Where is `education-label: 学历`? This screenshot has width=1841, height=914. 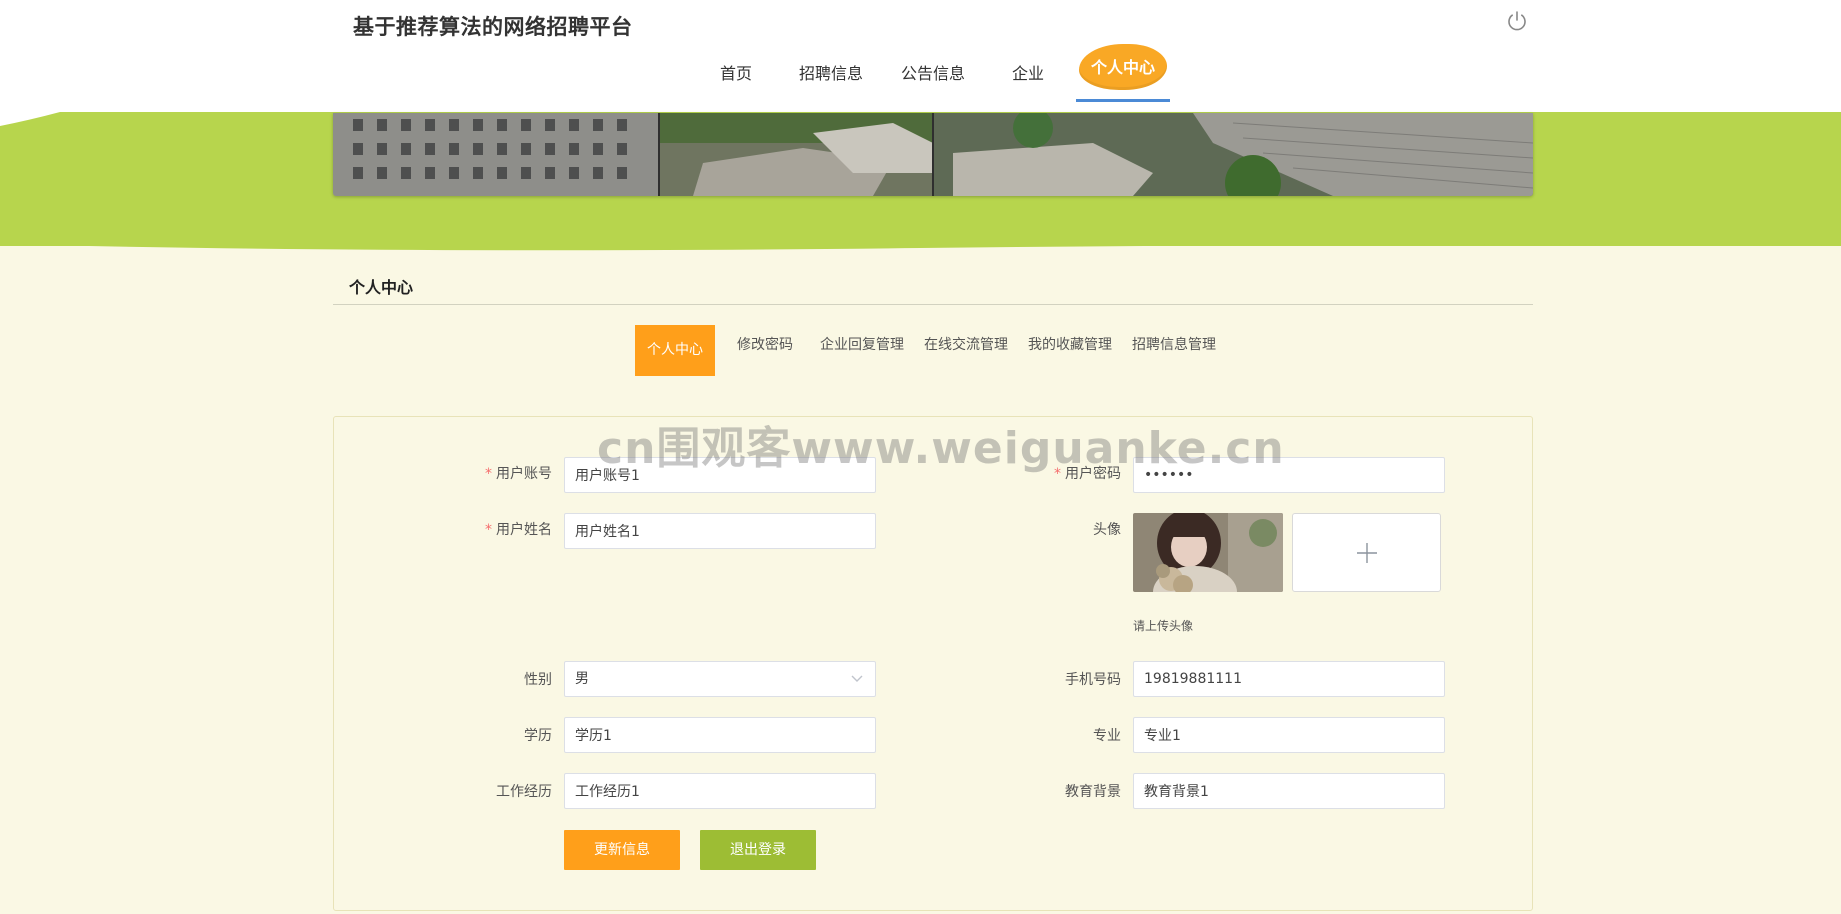 education-label: 学历 is located at coordinates (538, 736).